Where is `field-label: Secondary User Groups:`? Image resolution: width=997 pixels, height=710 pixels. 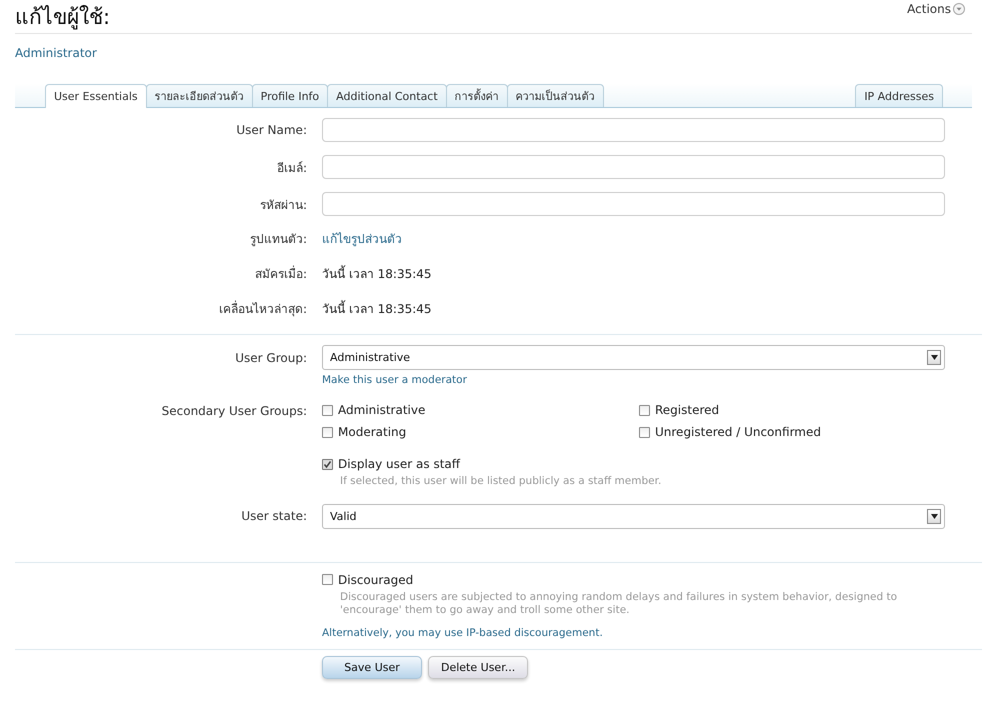
field-label: Secondary User Groups: is located at coordinates (233, 410).